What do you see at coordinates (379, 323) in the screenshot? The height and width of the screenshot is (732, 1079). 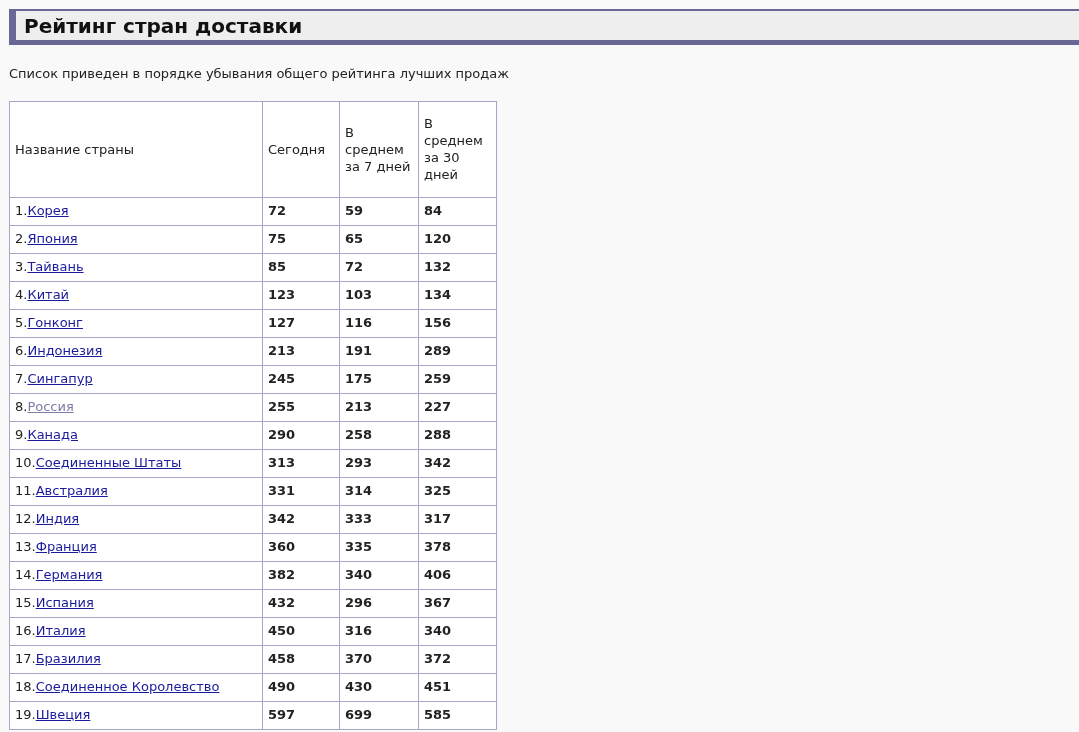 I see `table-cell: 116` at bounding box center [379, 323].